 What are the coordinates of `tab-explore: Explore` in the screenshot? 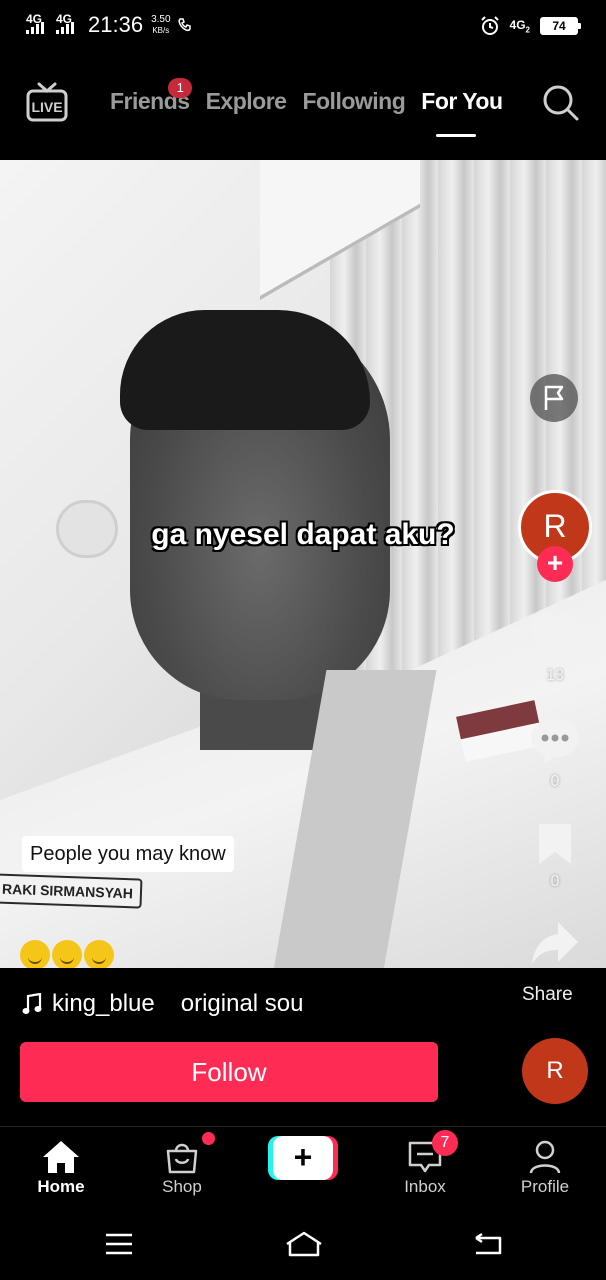 It's located at (246, 101).